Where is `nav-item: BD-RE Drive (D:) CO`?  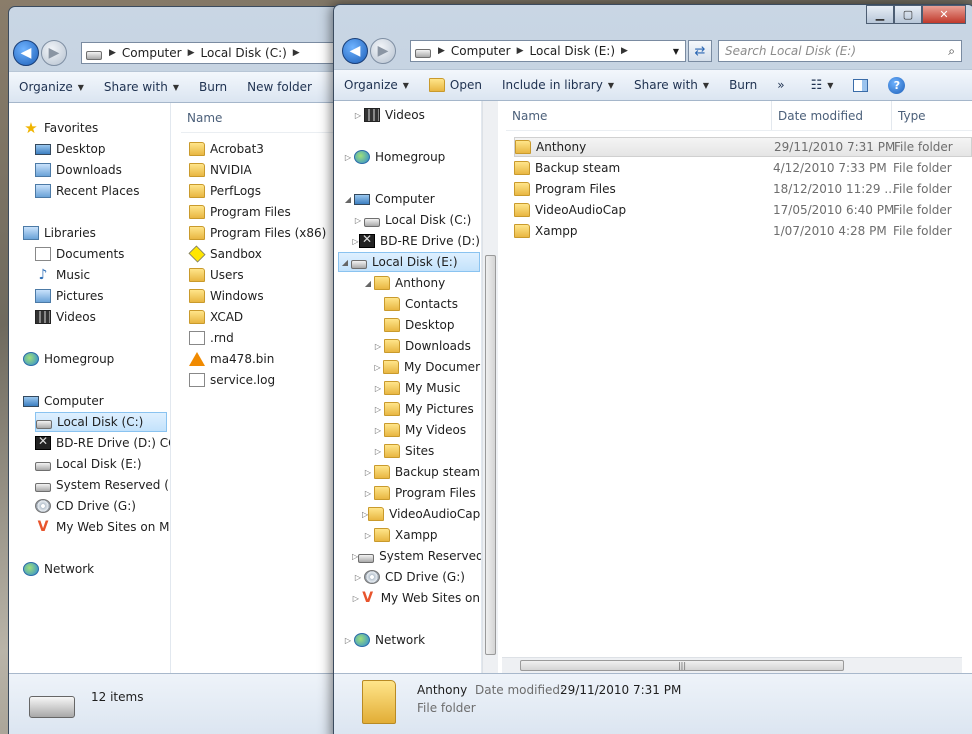
nav-item: BD-RE Drive (D:) CO is located at coordinates (102, 443).